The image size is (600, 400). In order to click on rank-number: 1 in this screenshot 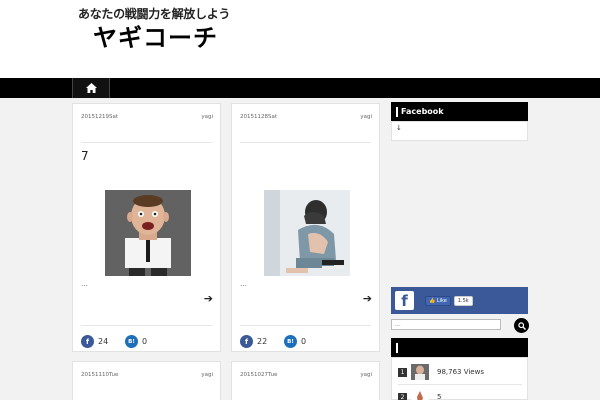, I will do `click(402, 372)`.